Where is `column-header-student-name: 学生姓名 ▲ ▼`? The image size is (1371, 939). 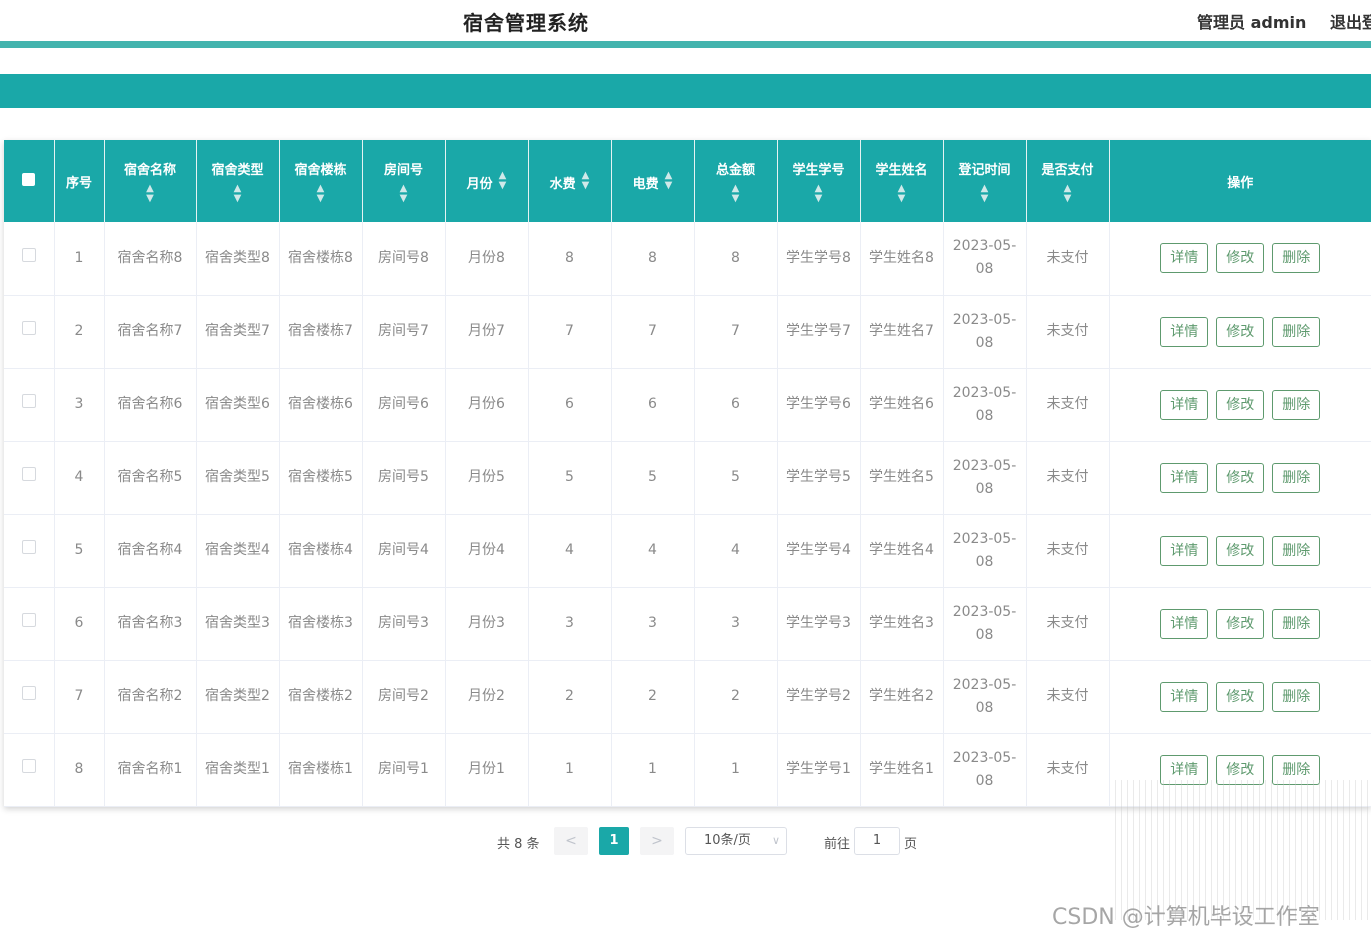
column-header-student-name: 学生姓名 ▲ ▼ is located at coordinates (902, 181).